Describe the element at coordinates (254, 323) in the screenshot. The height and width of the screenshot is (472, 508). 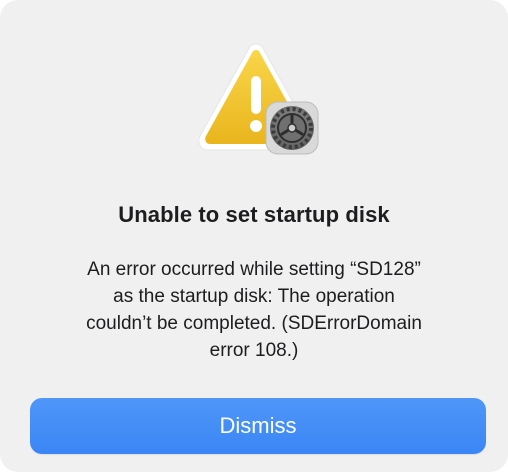
I see `alert-message-line: couldn’t be completed. (SDErrorDomain` at that location.